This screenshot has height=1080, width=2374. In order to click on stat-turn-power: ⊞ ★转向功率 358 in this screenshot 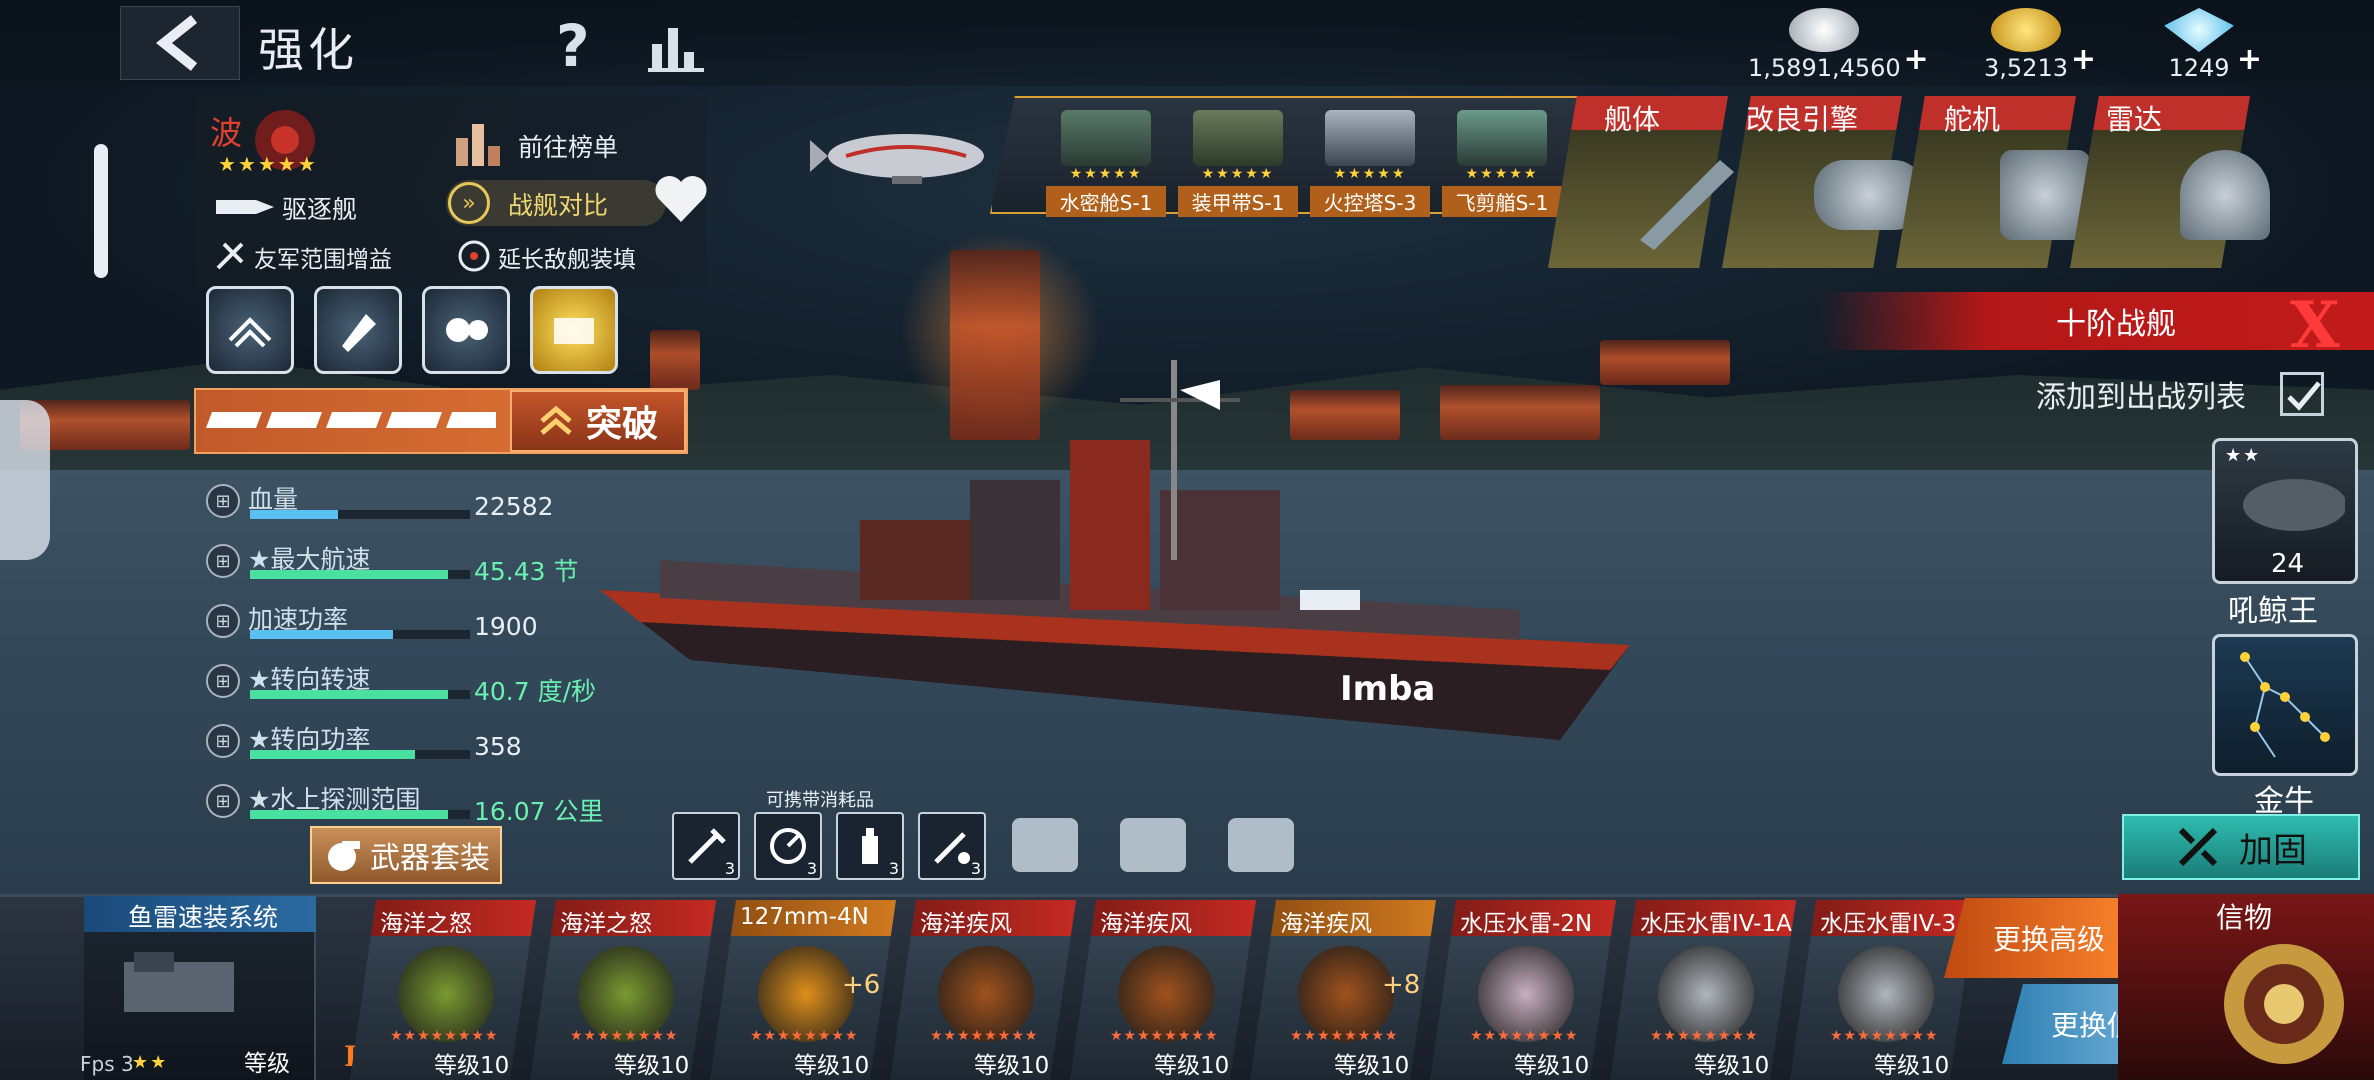, I will do `click(364, 742)`.